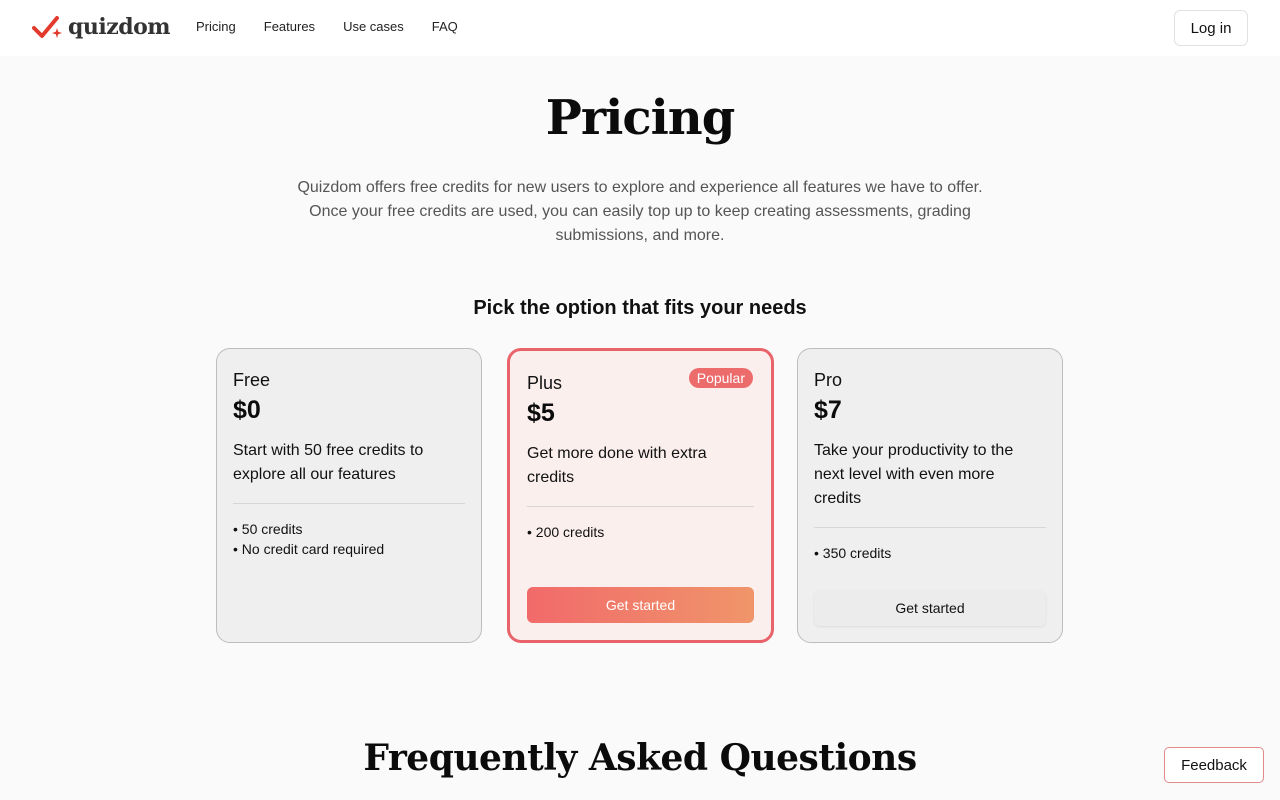  Describe the element at coordinates (617, 465) in the screenshot. I see `plan-description: Get more done with extra credits` at that location.